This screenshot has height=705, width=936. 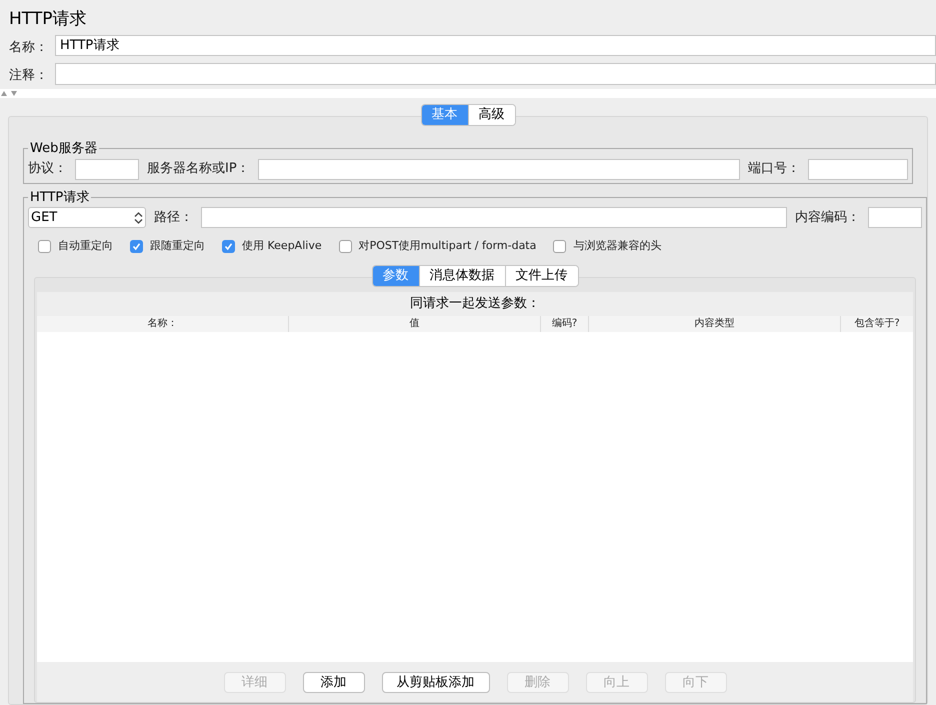 What do you see at coordinates (499, 169) in the screenshot?
I see `server-field` at bounding box center [499, 169].